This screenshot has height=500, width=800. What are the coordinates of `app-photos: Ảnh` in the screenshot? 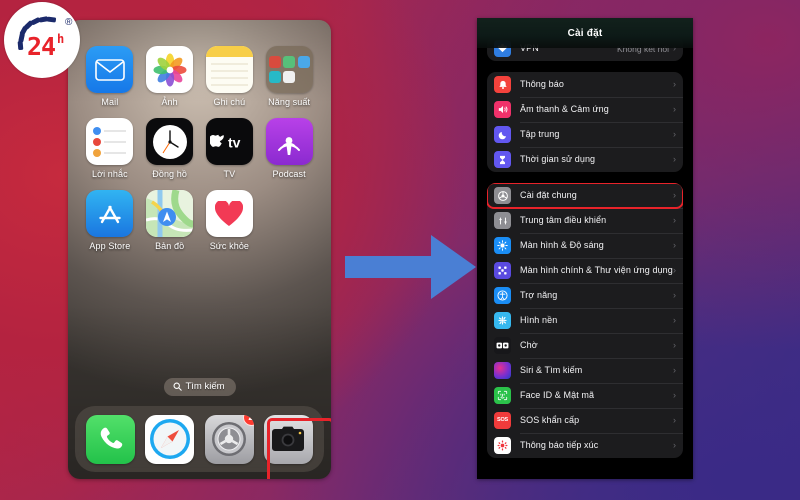 It's located at (170, 76).